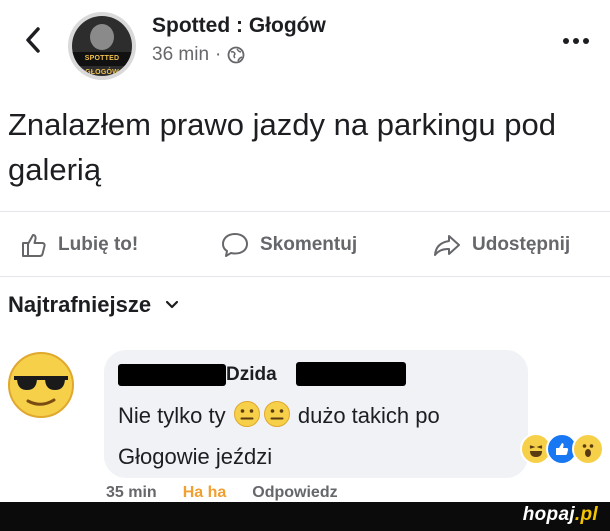 This screenshot has width=610, height=531. What do you see at coordinates (305, 516) in the screenshot?
I see `watermark-bar` at bounding box center [305, 516].